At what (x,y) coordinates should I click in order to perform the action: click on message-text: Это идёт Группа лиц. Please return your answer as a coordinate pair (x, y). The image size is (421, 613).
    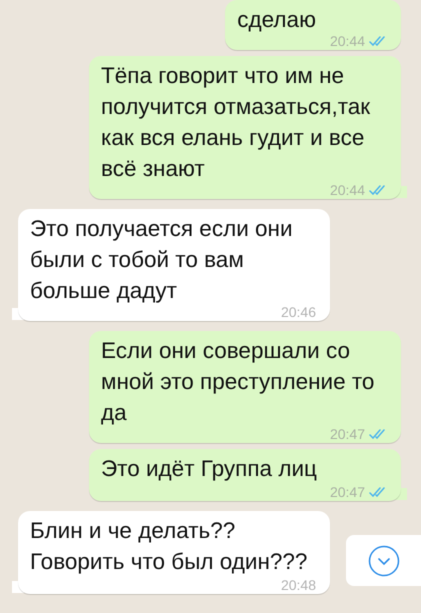
    Looking at the image, I should click on (209, 468).